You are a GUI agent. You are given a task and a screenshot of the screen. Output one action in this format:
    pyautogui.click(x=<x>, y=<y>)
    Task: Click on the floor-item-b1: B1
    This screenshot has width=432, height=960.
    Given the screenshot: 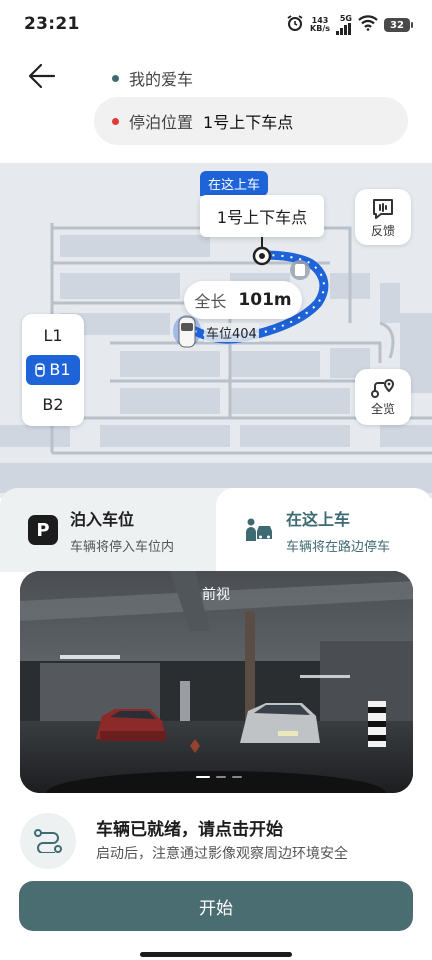 What is the action you would take?
    pyautogui.click(x=53, y=369)
    